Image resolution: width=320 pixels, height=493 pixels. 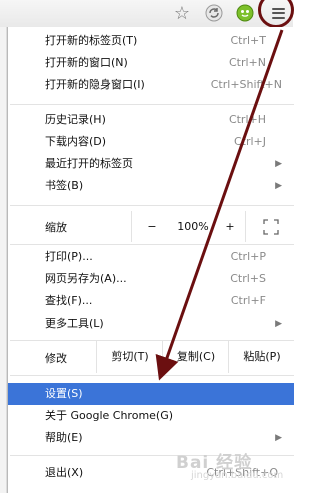 What do you see at coordinates (151, 438) in the screenshot?
I see `menu-item-help: 帮助(E) ▶` at bounding box center [151, 438].